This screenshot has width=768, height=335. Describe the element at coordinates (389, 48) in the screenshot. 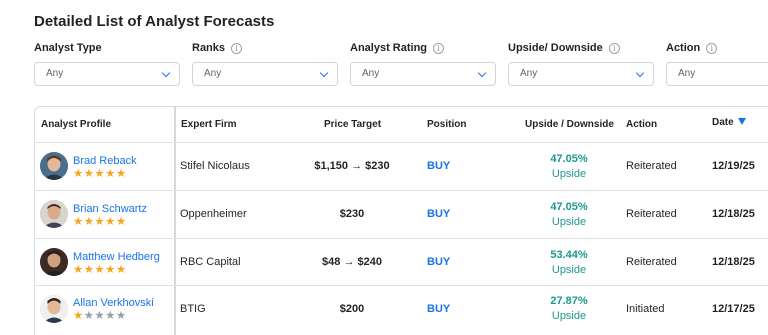

I see `filter-label-text: Analyst Rating` at that location.